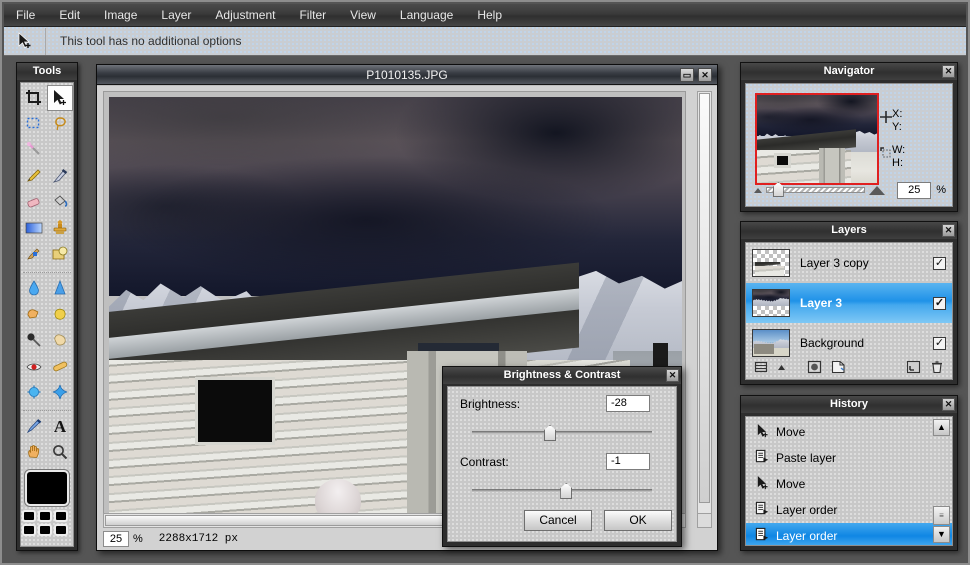 The width and height of the screenshot is (970, 565). I want to click on hand-fill-tool, so click(60, 340).